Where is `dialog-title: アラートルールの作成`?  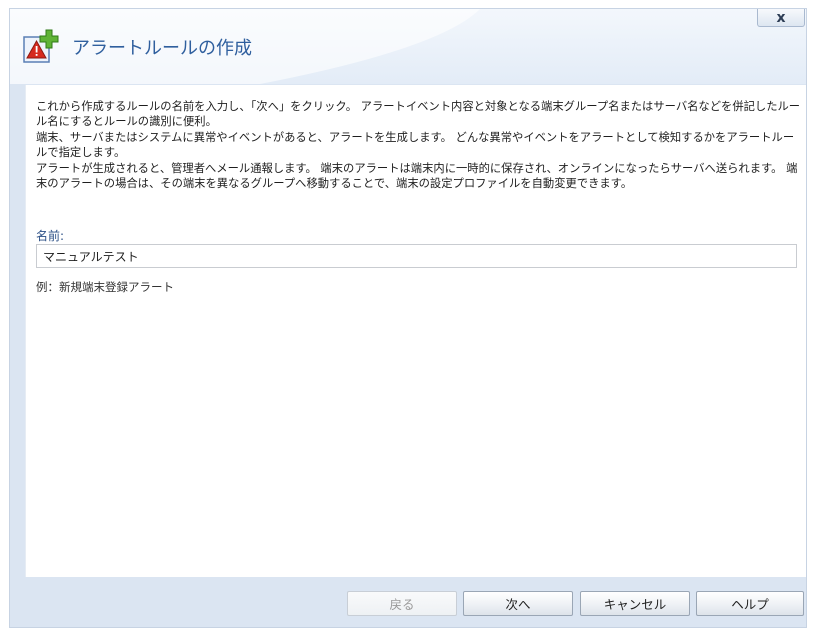 dialog-title: アラートルールの作成 is located at coordinates (162, 48).